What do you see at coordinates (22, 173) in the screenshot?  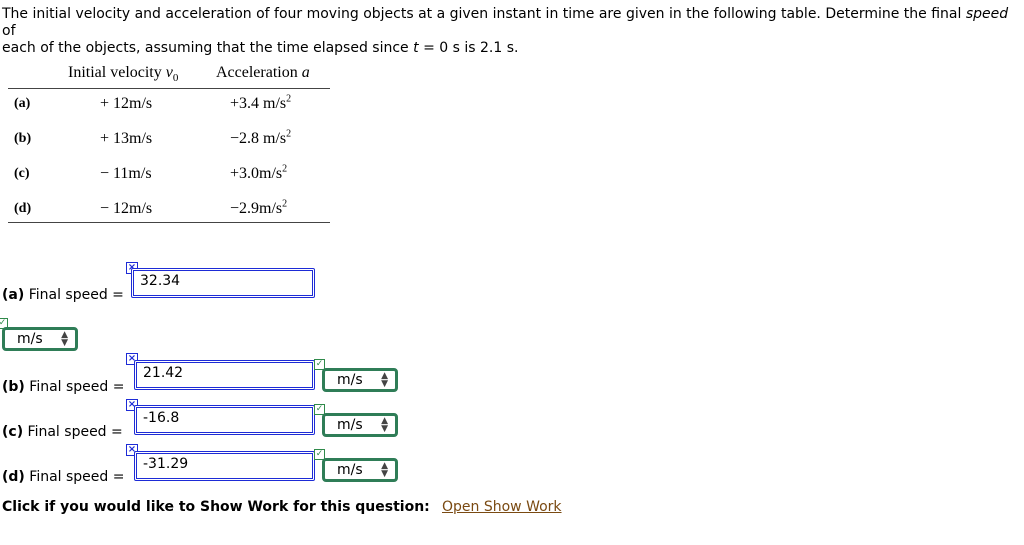 I see `row-label: (c)` at bounding box center [22, 173].